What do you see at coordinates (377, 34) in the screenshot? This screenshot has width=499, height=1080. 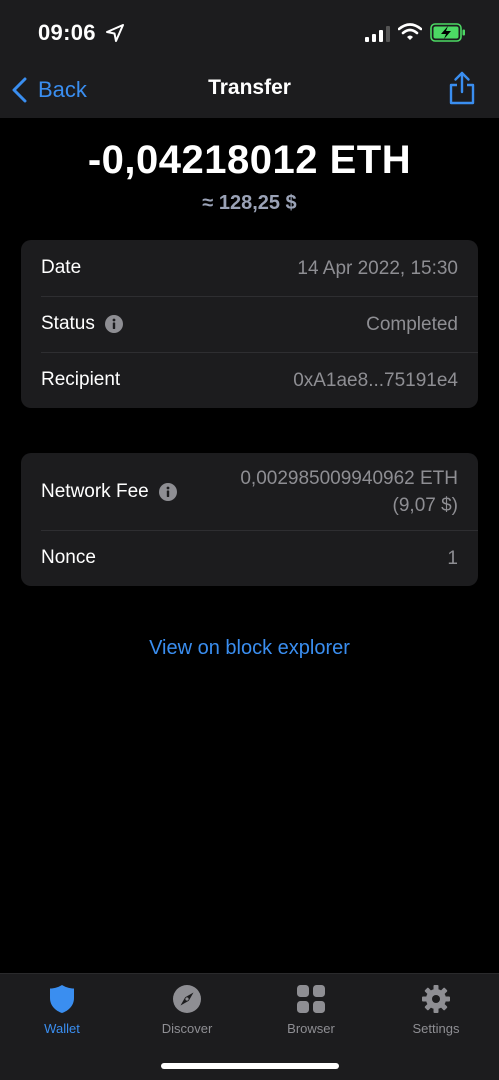 I see `cellular-signal-icon` at bounding box center [377, 34].